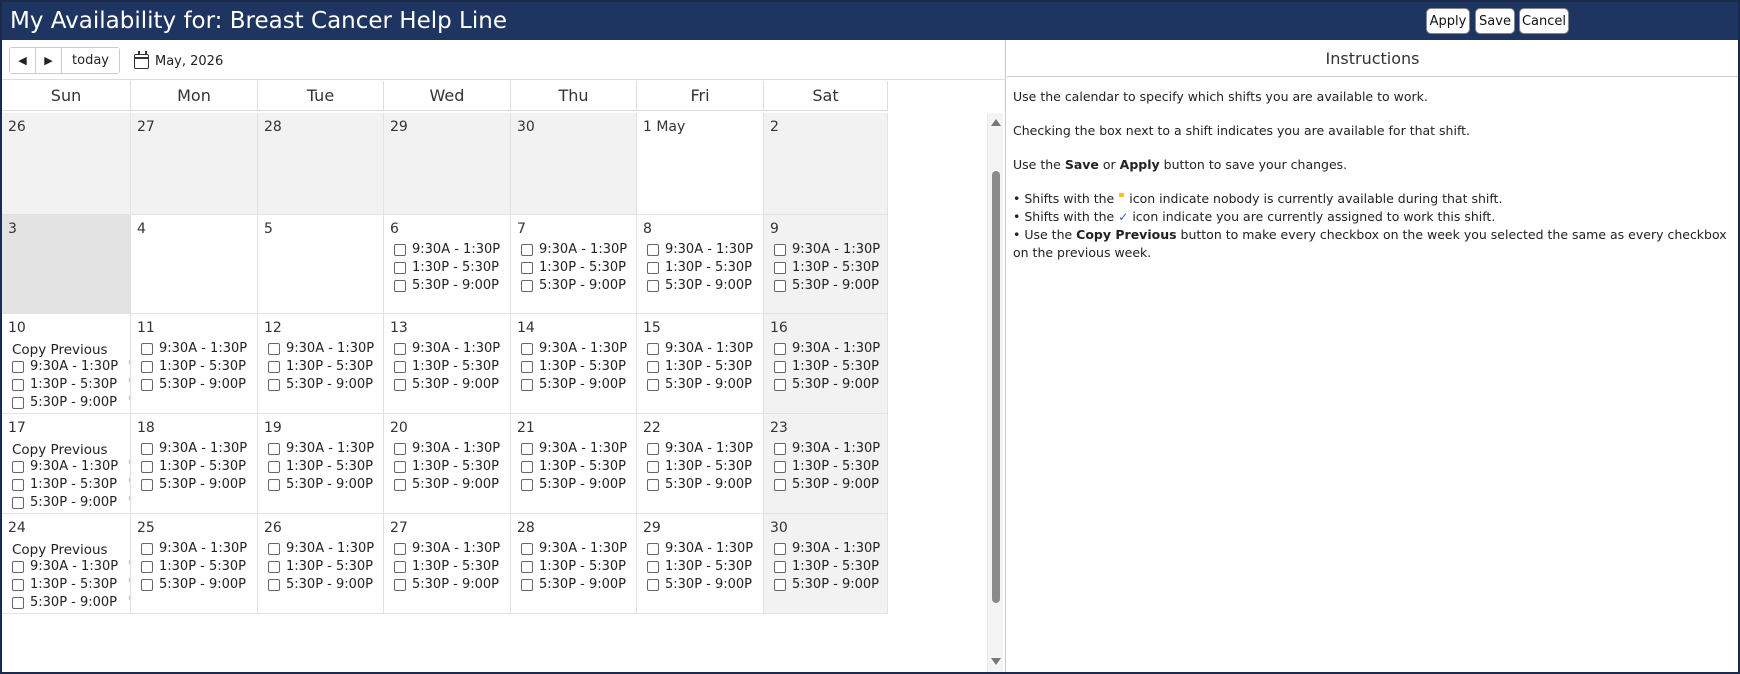  Describe the element at coordinates (1495, 21) in the screenshot. I see `save-button: Save` at that location.